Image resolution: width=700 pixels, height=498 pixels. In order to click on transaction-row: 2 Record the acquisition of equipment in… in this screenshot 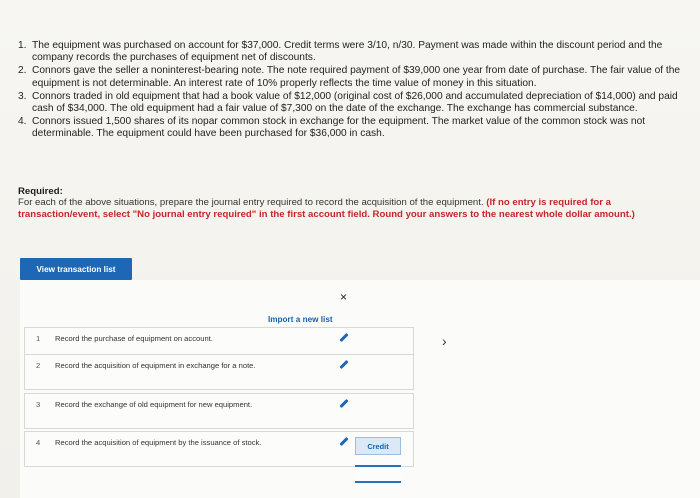, I will do `click(219, 372)`.